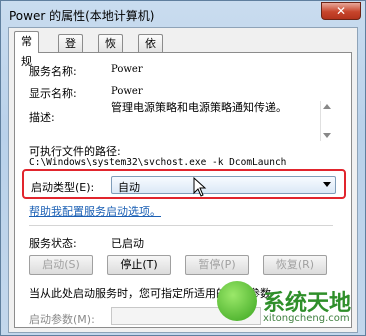  What do you see at coordinates (326, 121) in the screenshot?
I see `description-scrollbar` at bounding box center [326, 121].